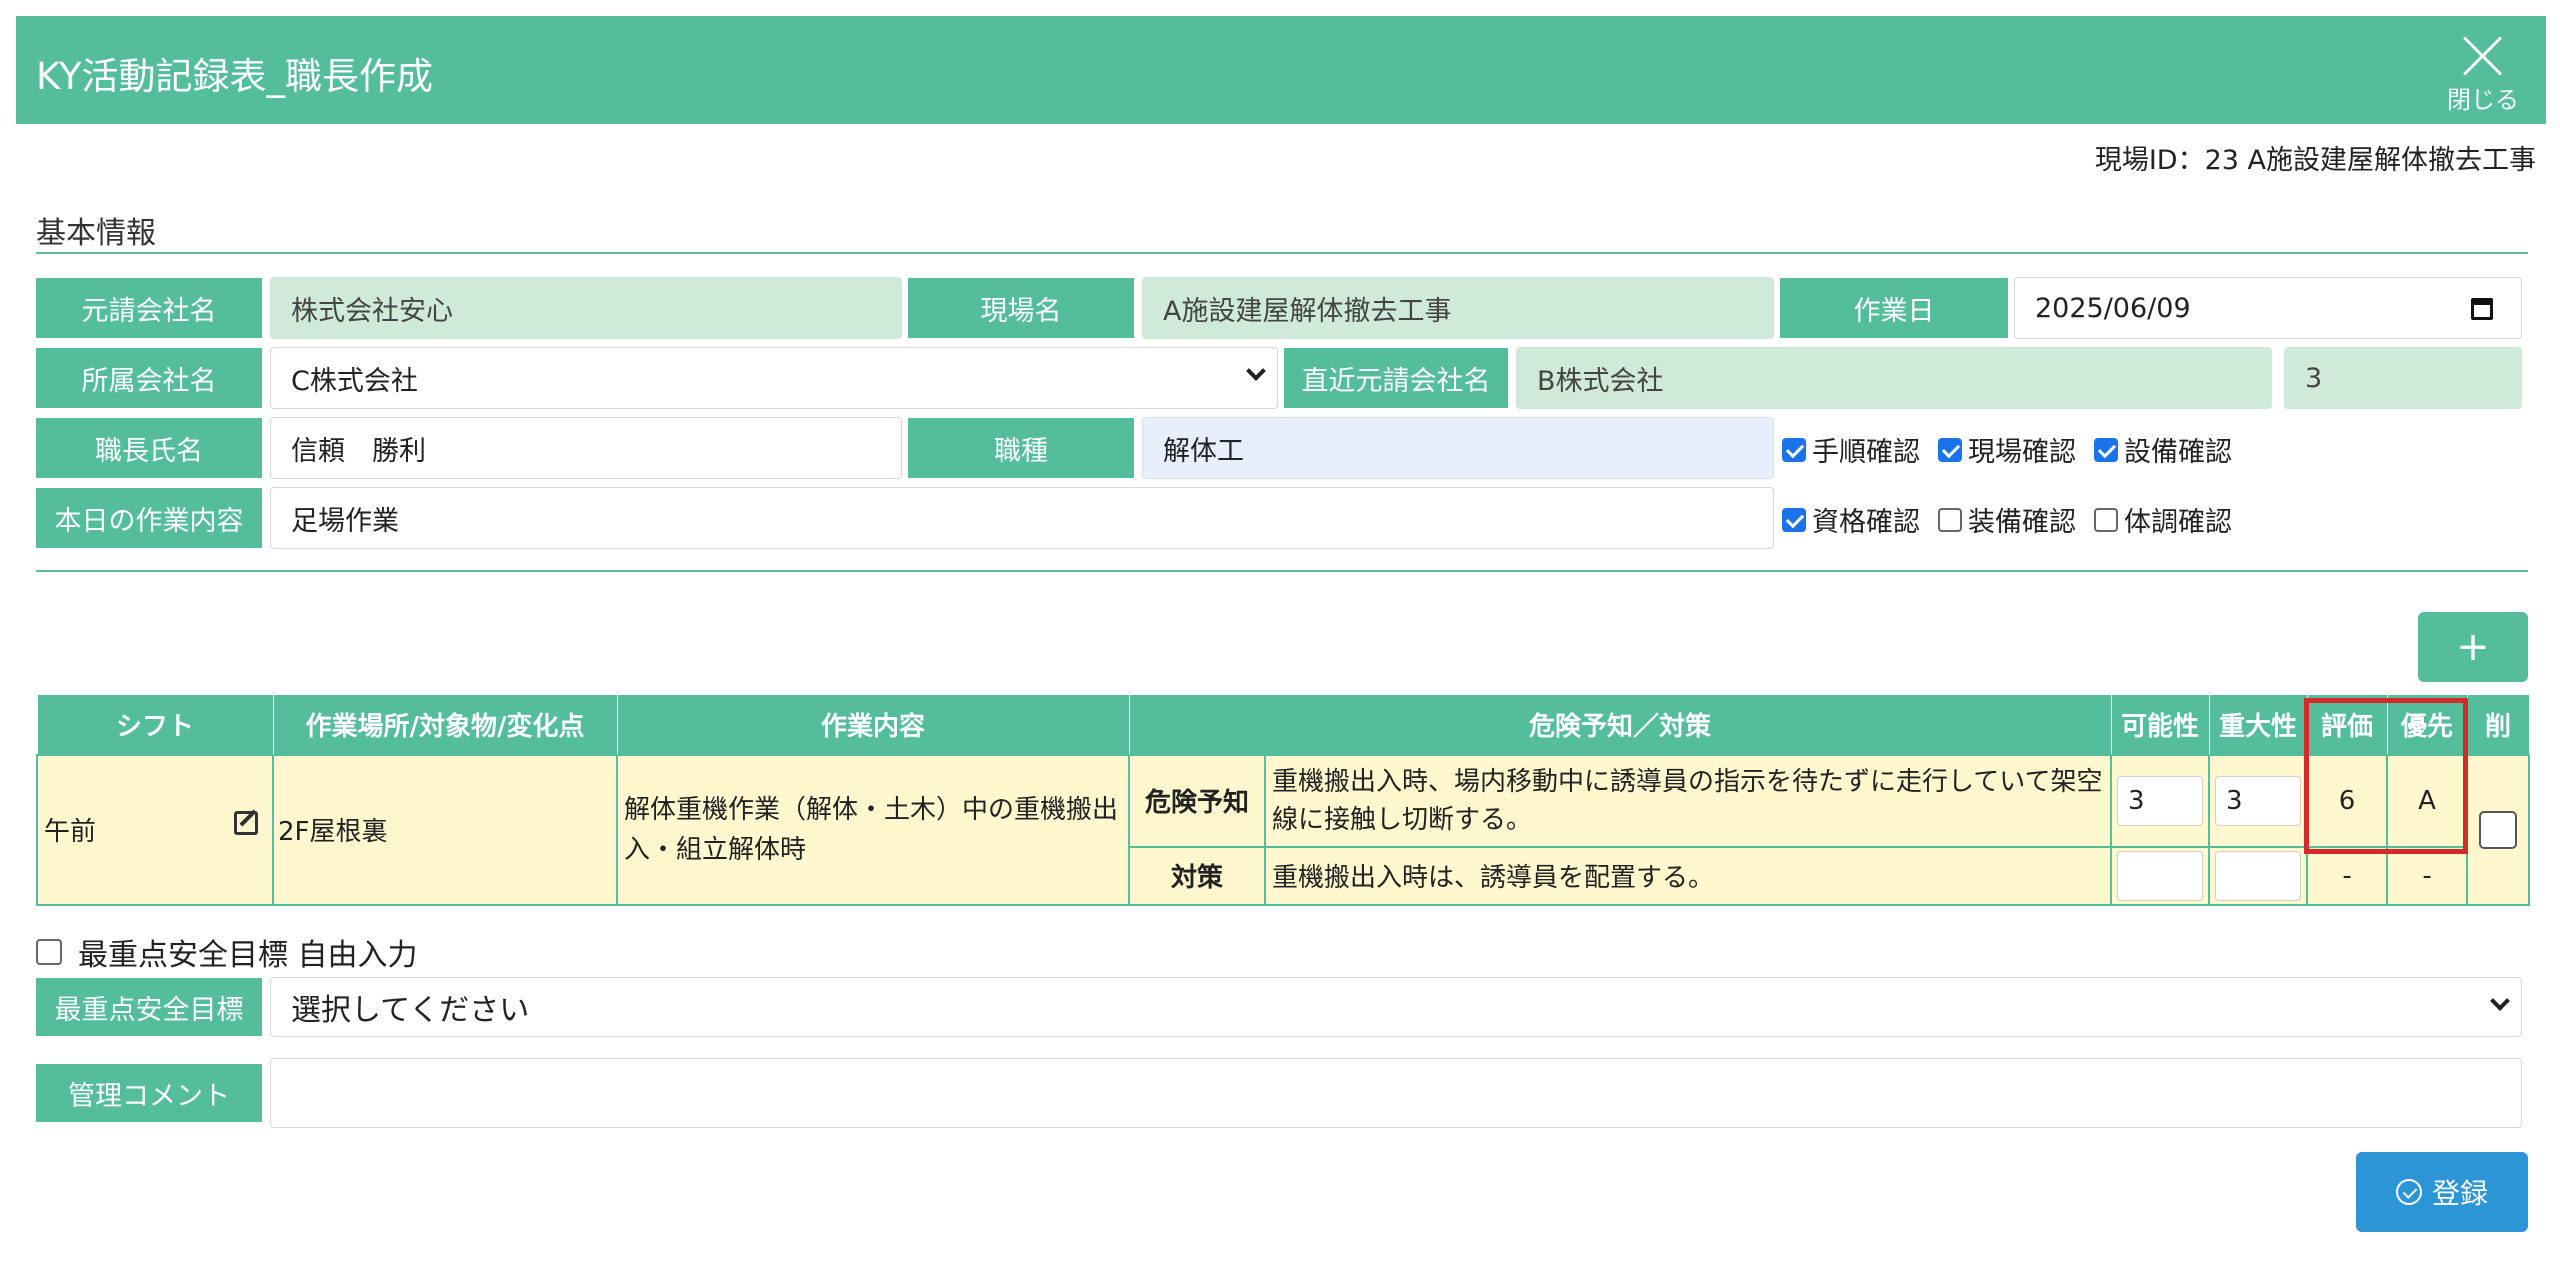 The height and width of the screenshot is (1271, 2560). I want to click on check-equipment: 設備確認, so click(2163, 449).